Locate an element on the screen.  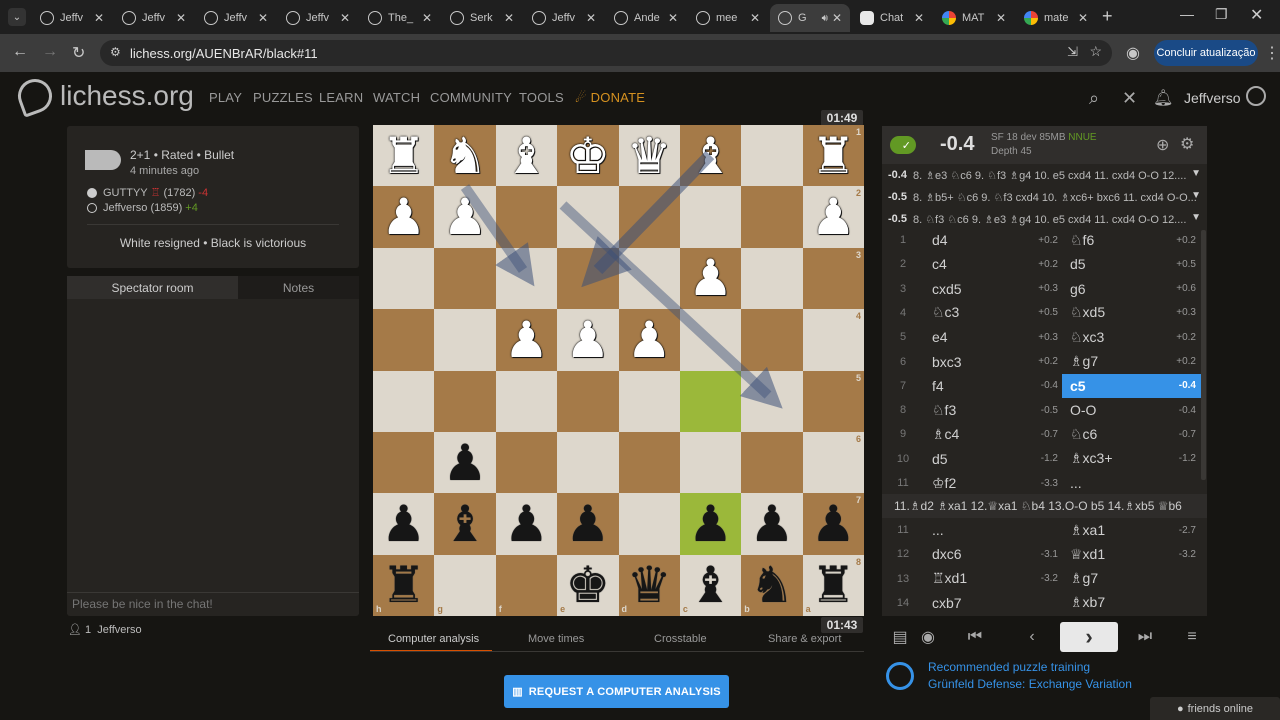
white-move: d5 -1.2 is located at coordinates (994, 459).